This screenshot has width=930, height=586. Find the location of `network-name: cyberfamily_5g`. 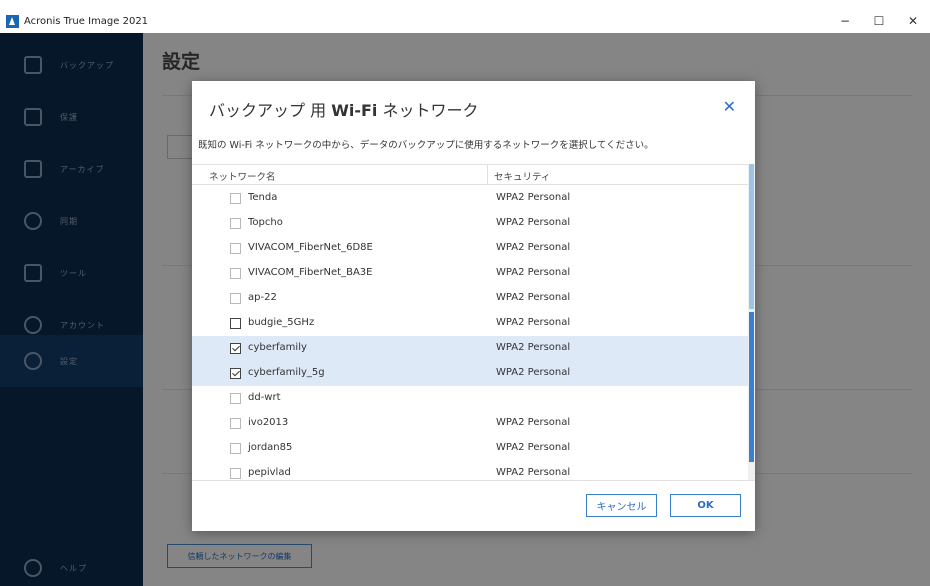

network-name: cyberfamily_5g is located at coordinates (286, 372).